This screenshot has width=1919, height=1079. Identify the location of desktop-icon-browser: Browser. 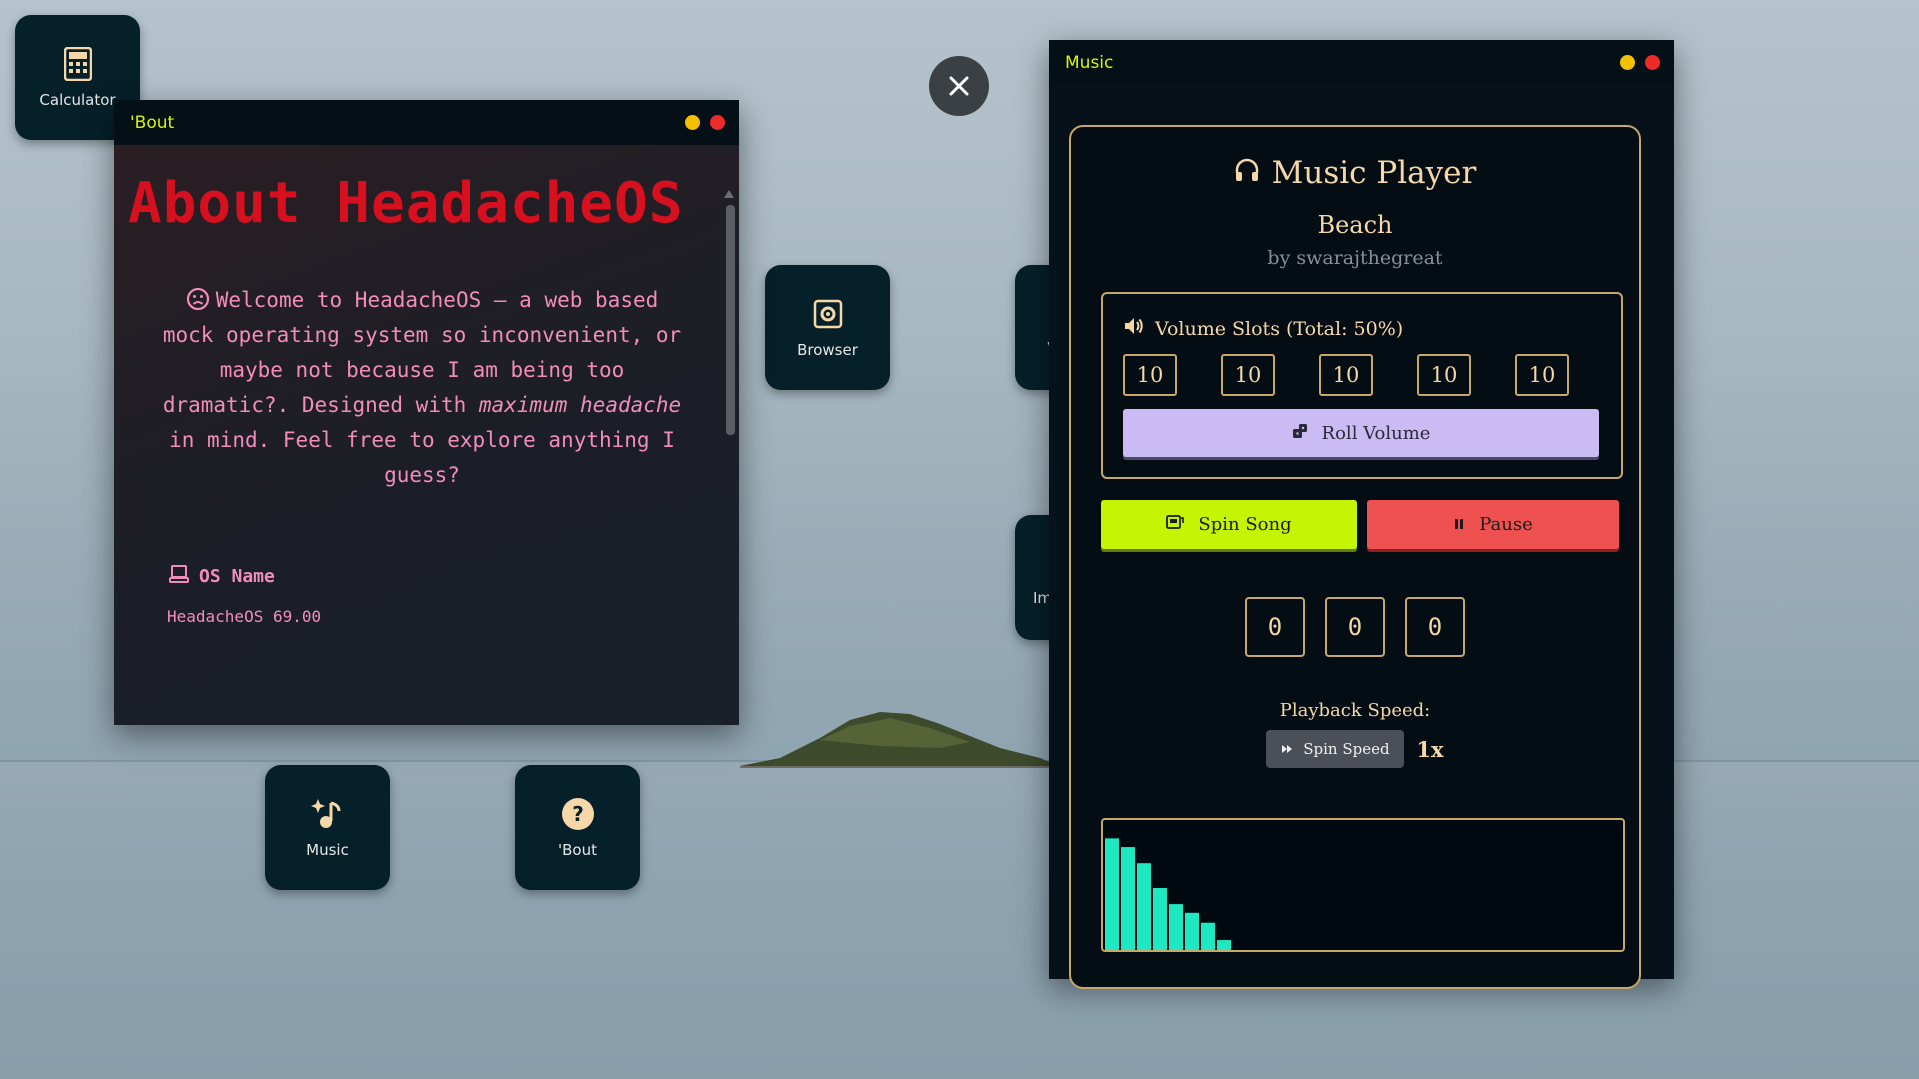
(827, 327).